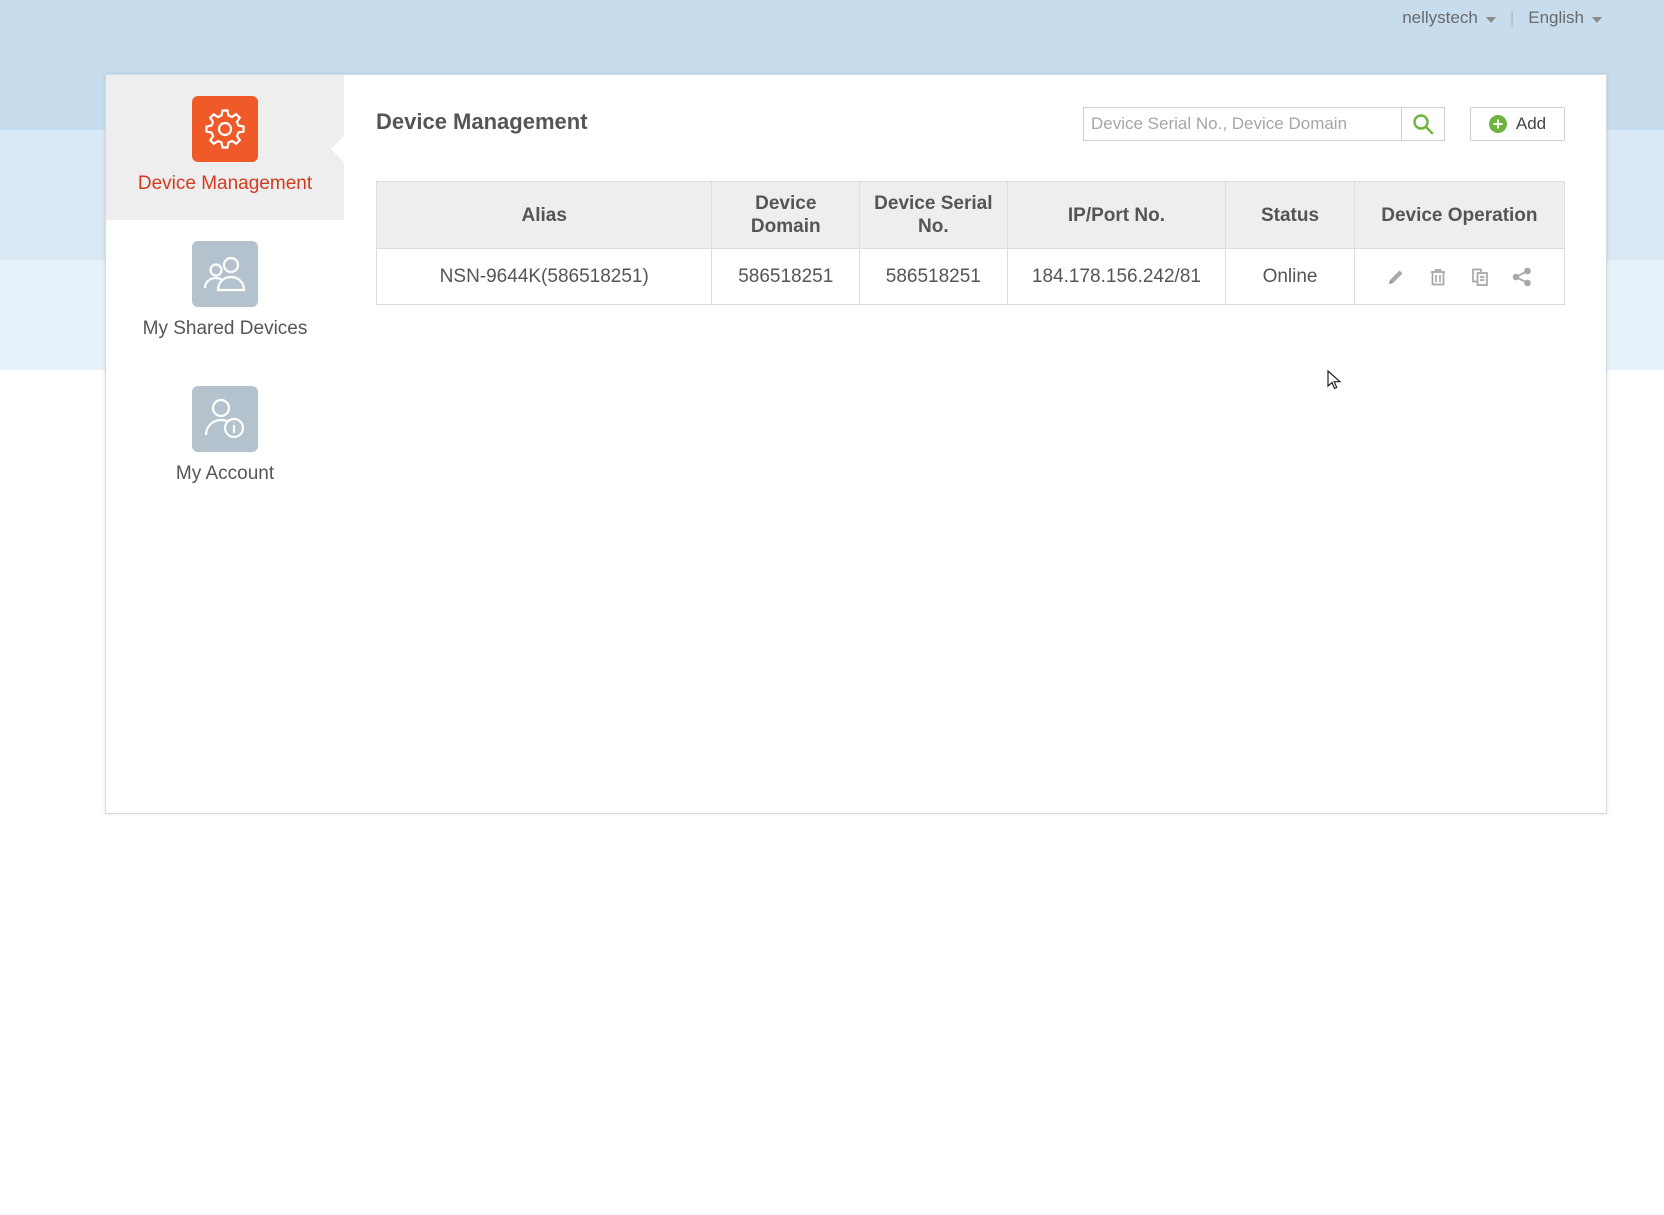 The width and height of the screenshot is (1664, 1215). I want to click on column-header-status: Status, so click(1290, 215).